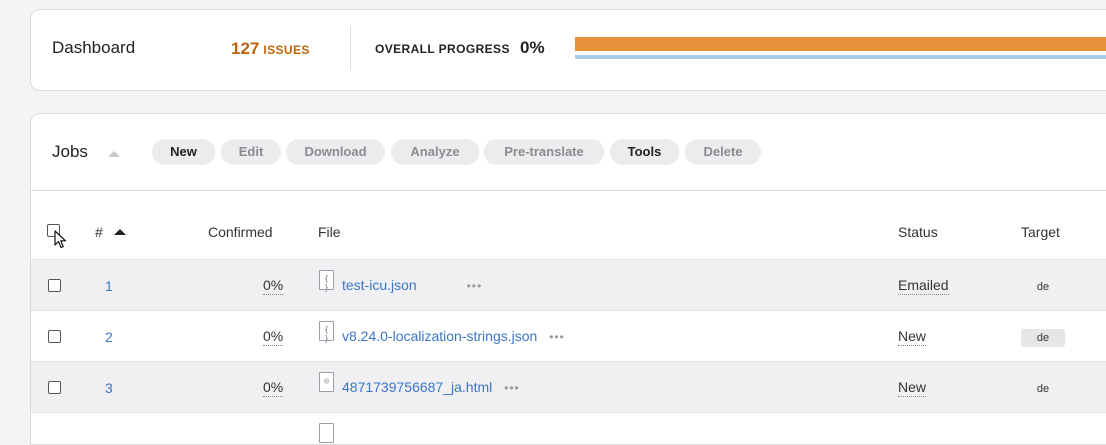 The image size is (1106, 445). What do you see at coordinates (544, 152) in the screenshot?
I see `pre-translate-button: Pre-translate` at bounding box center [544, 152].